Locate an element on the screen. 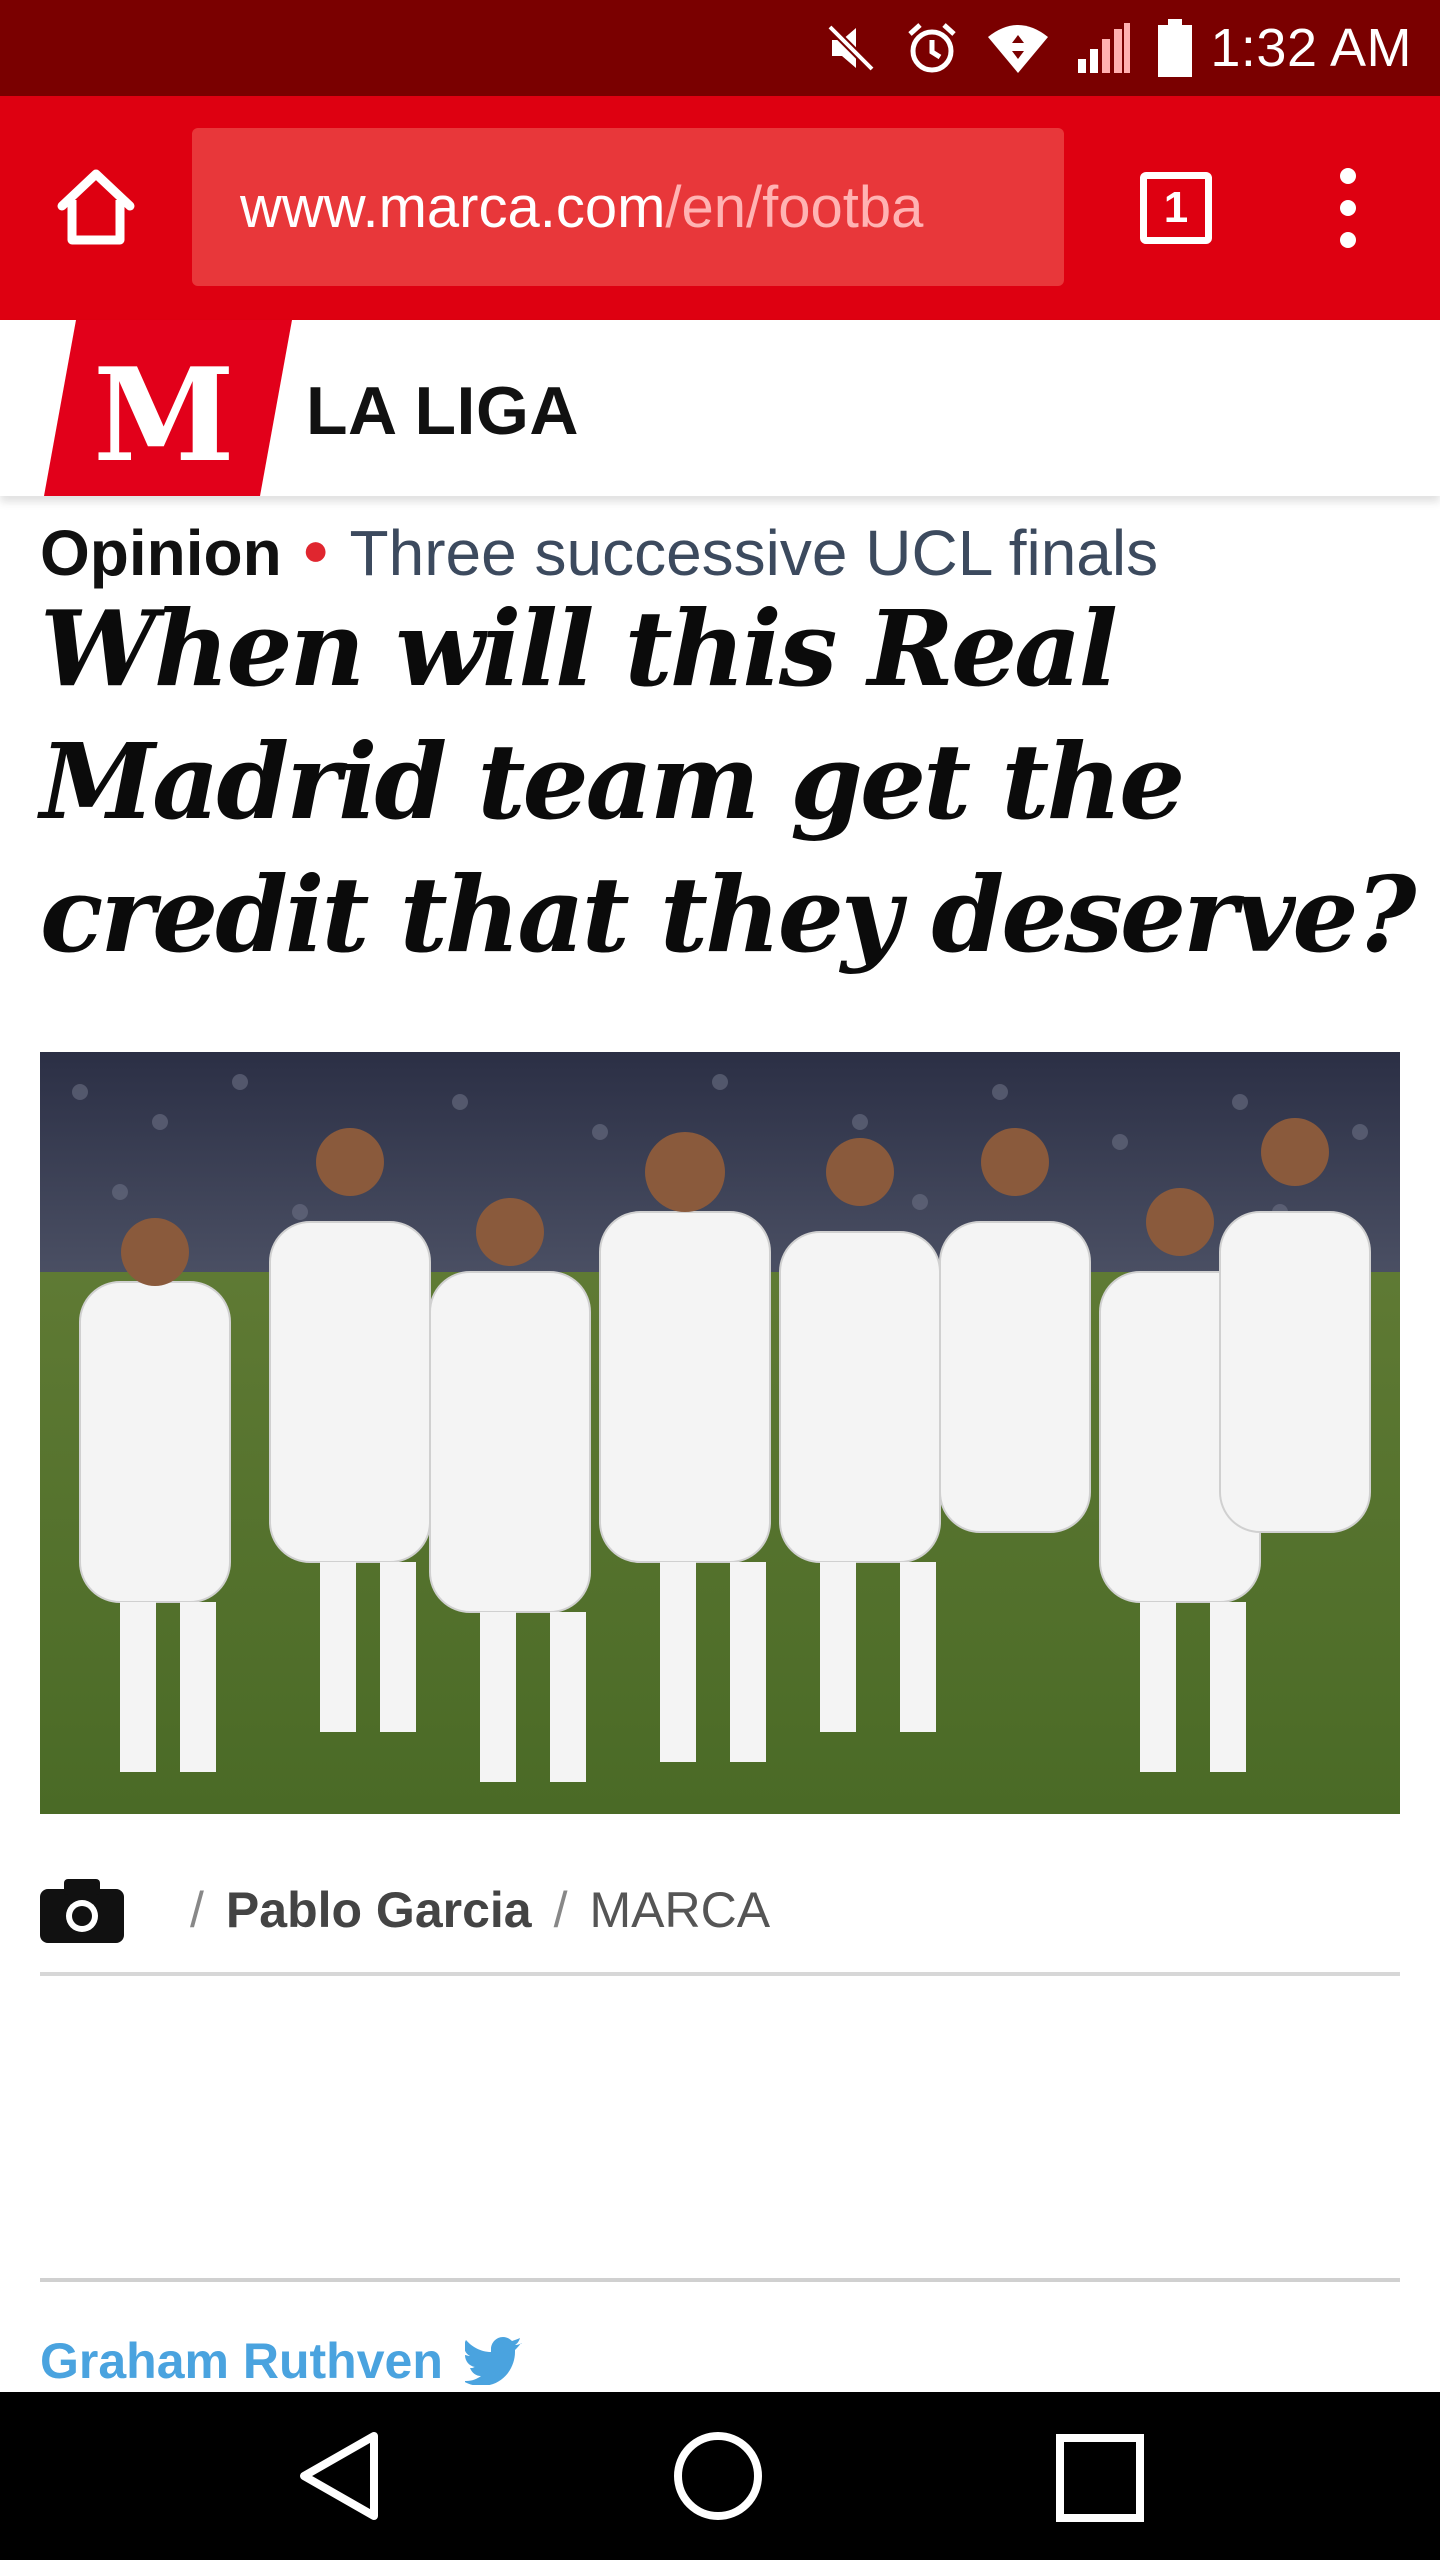 The image size is (1440, 2560). home-nav-icon is located at coordinates (718, 2476).